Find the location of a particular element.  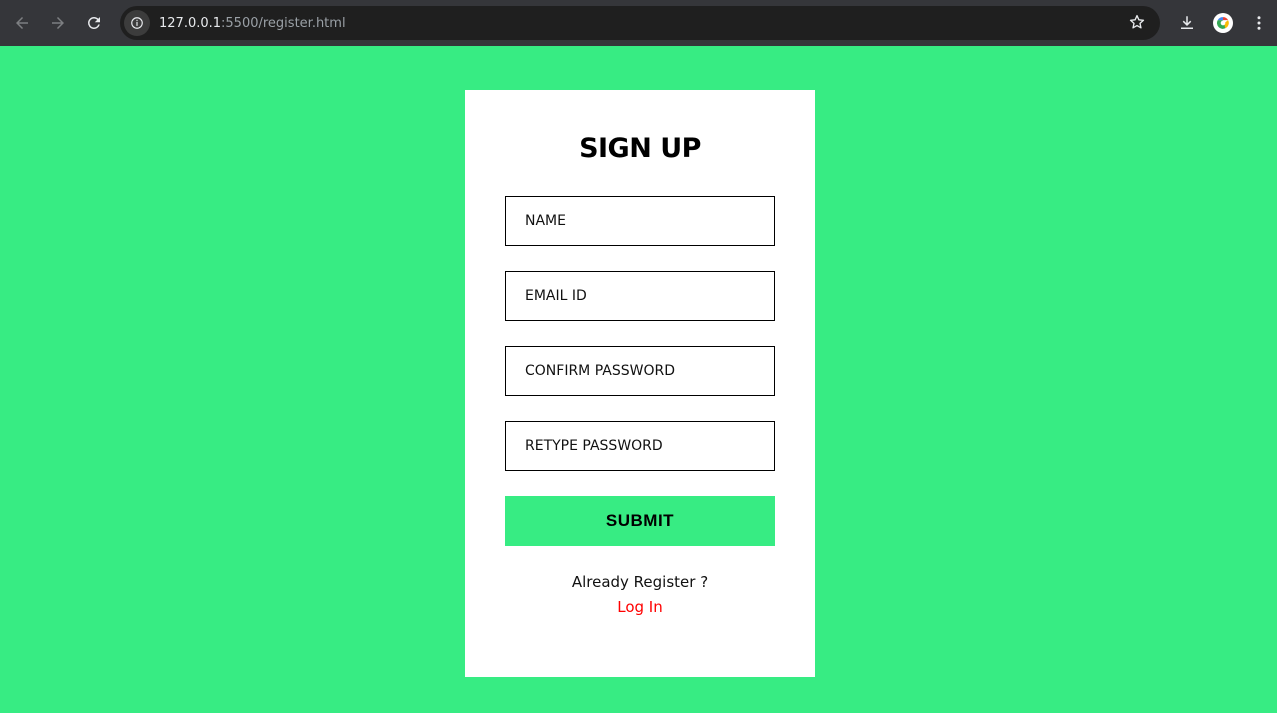

submit-button: SUBMIT is located at coordinates (640, 521).